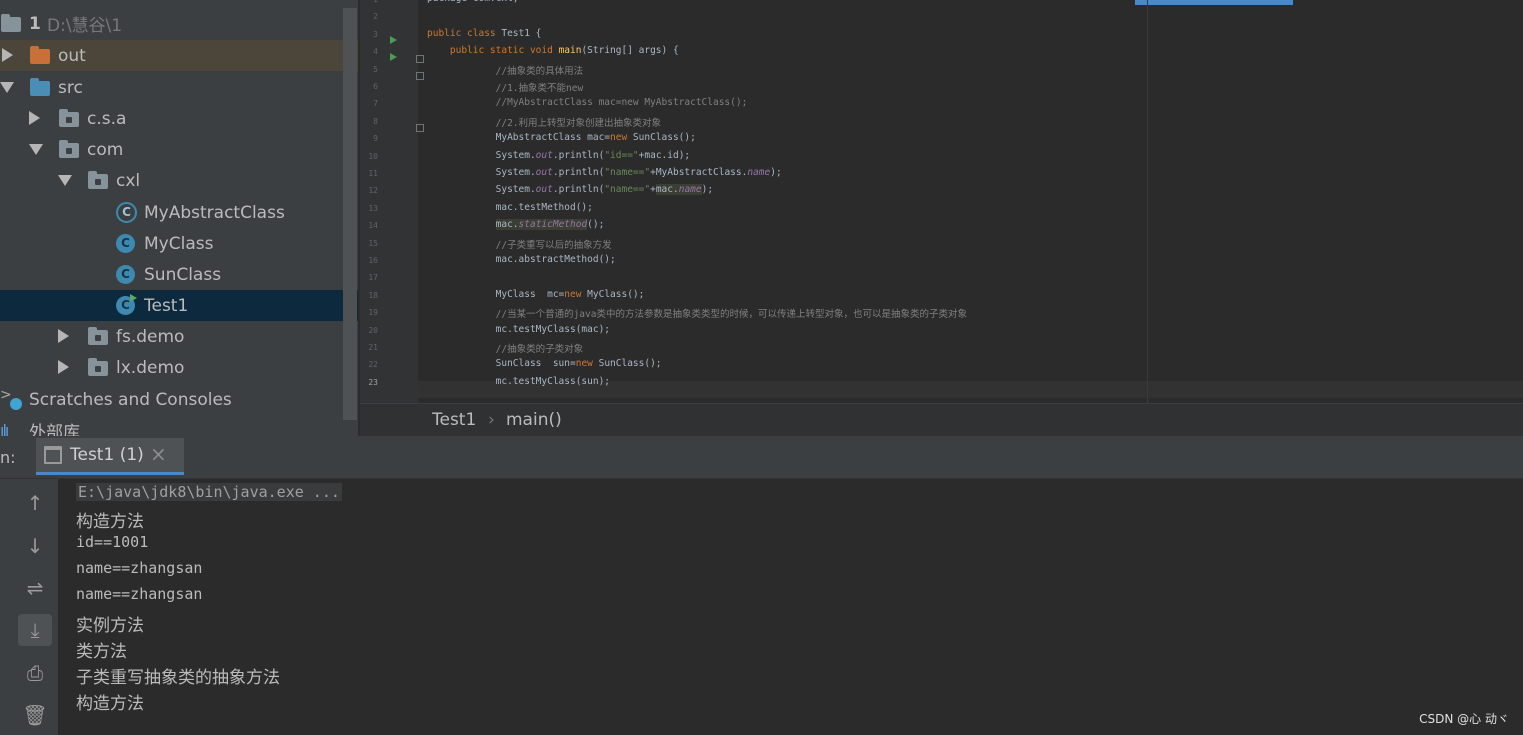  What do you see at coordinates (484, 33) in the screenshot?
I see `code-line: public class Test1 {` at bounding box center [484, 33].